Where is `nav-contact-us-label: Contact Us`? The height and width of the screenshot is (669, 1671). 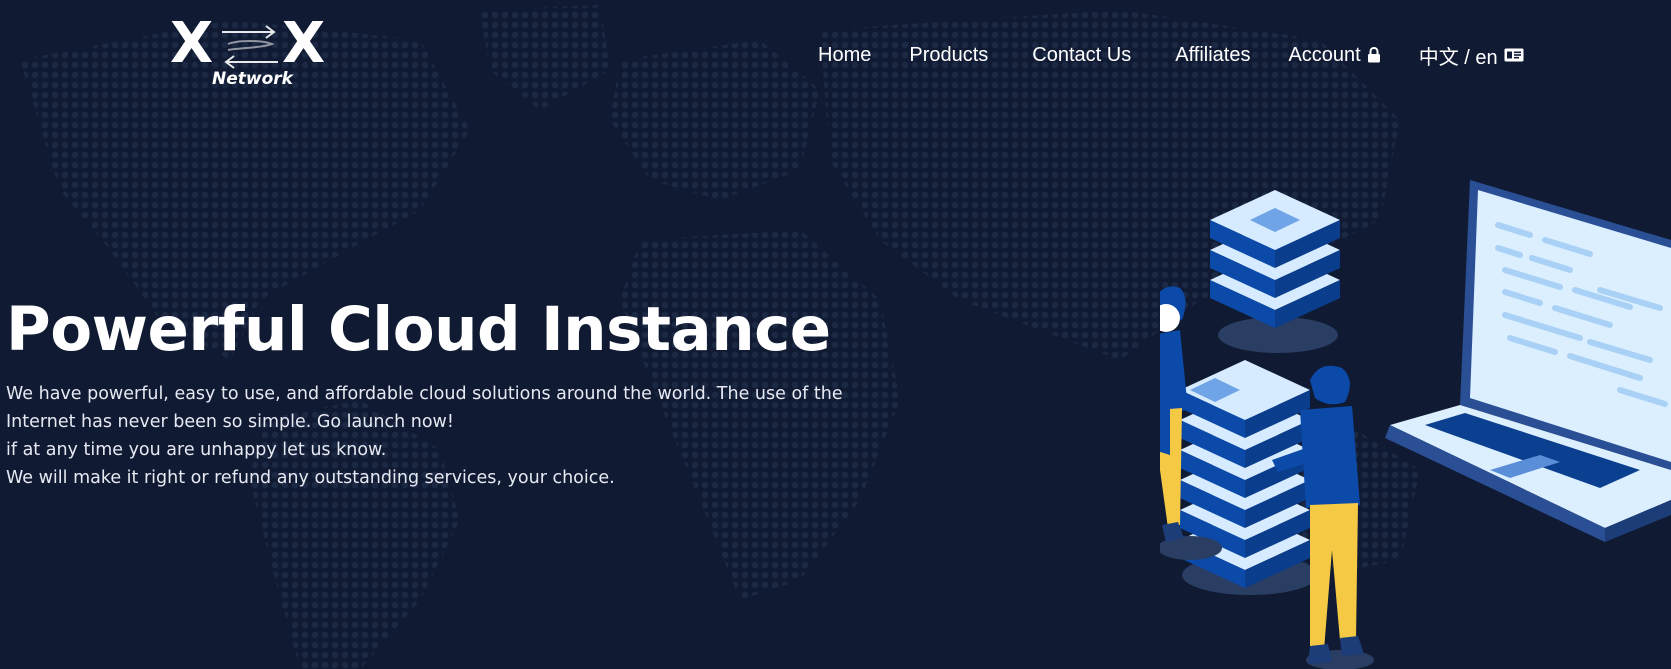
nav-contact-us-label: Contact Us is located at coordinates (1082, 54).